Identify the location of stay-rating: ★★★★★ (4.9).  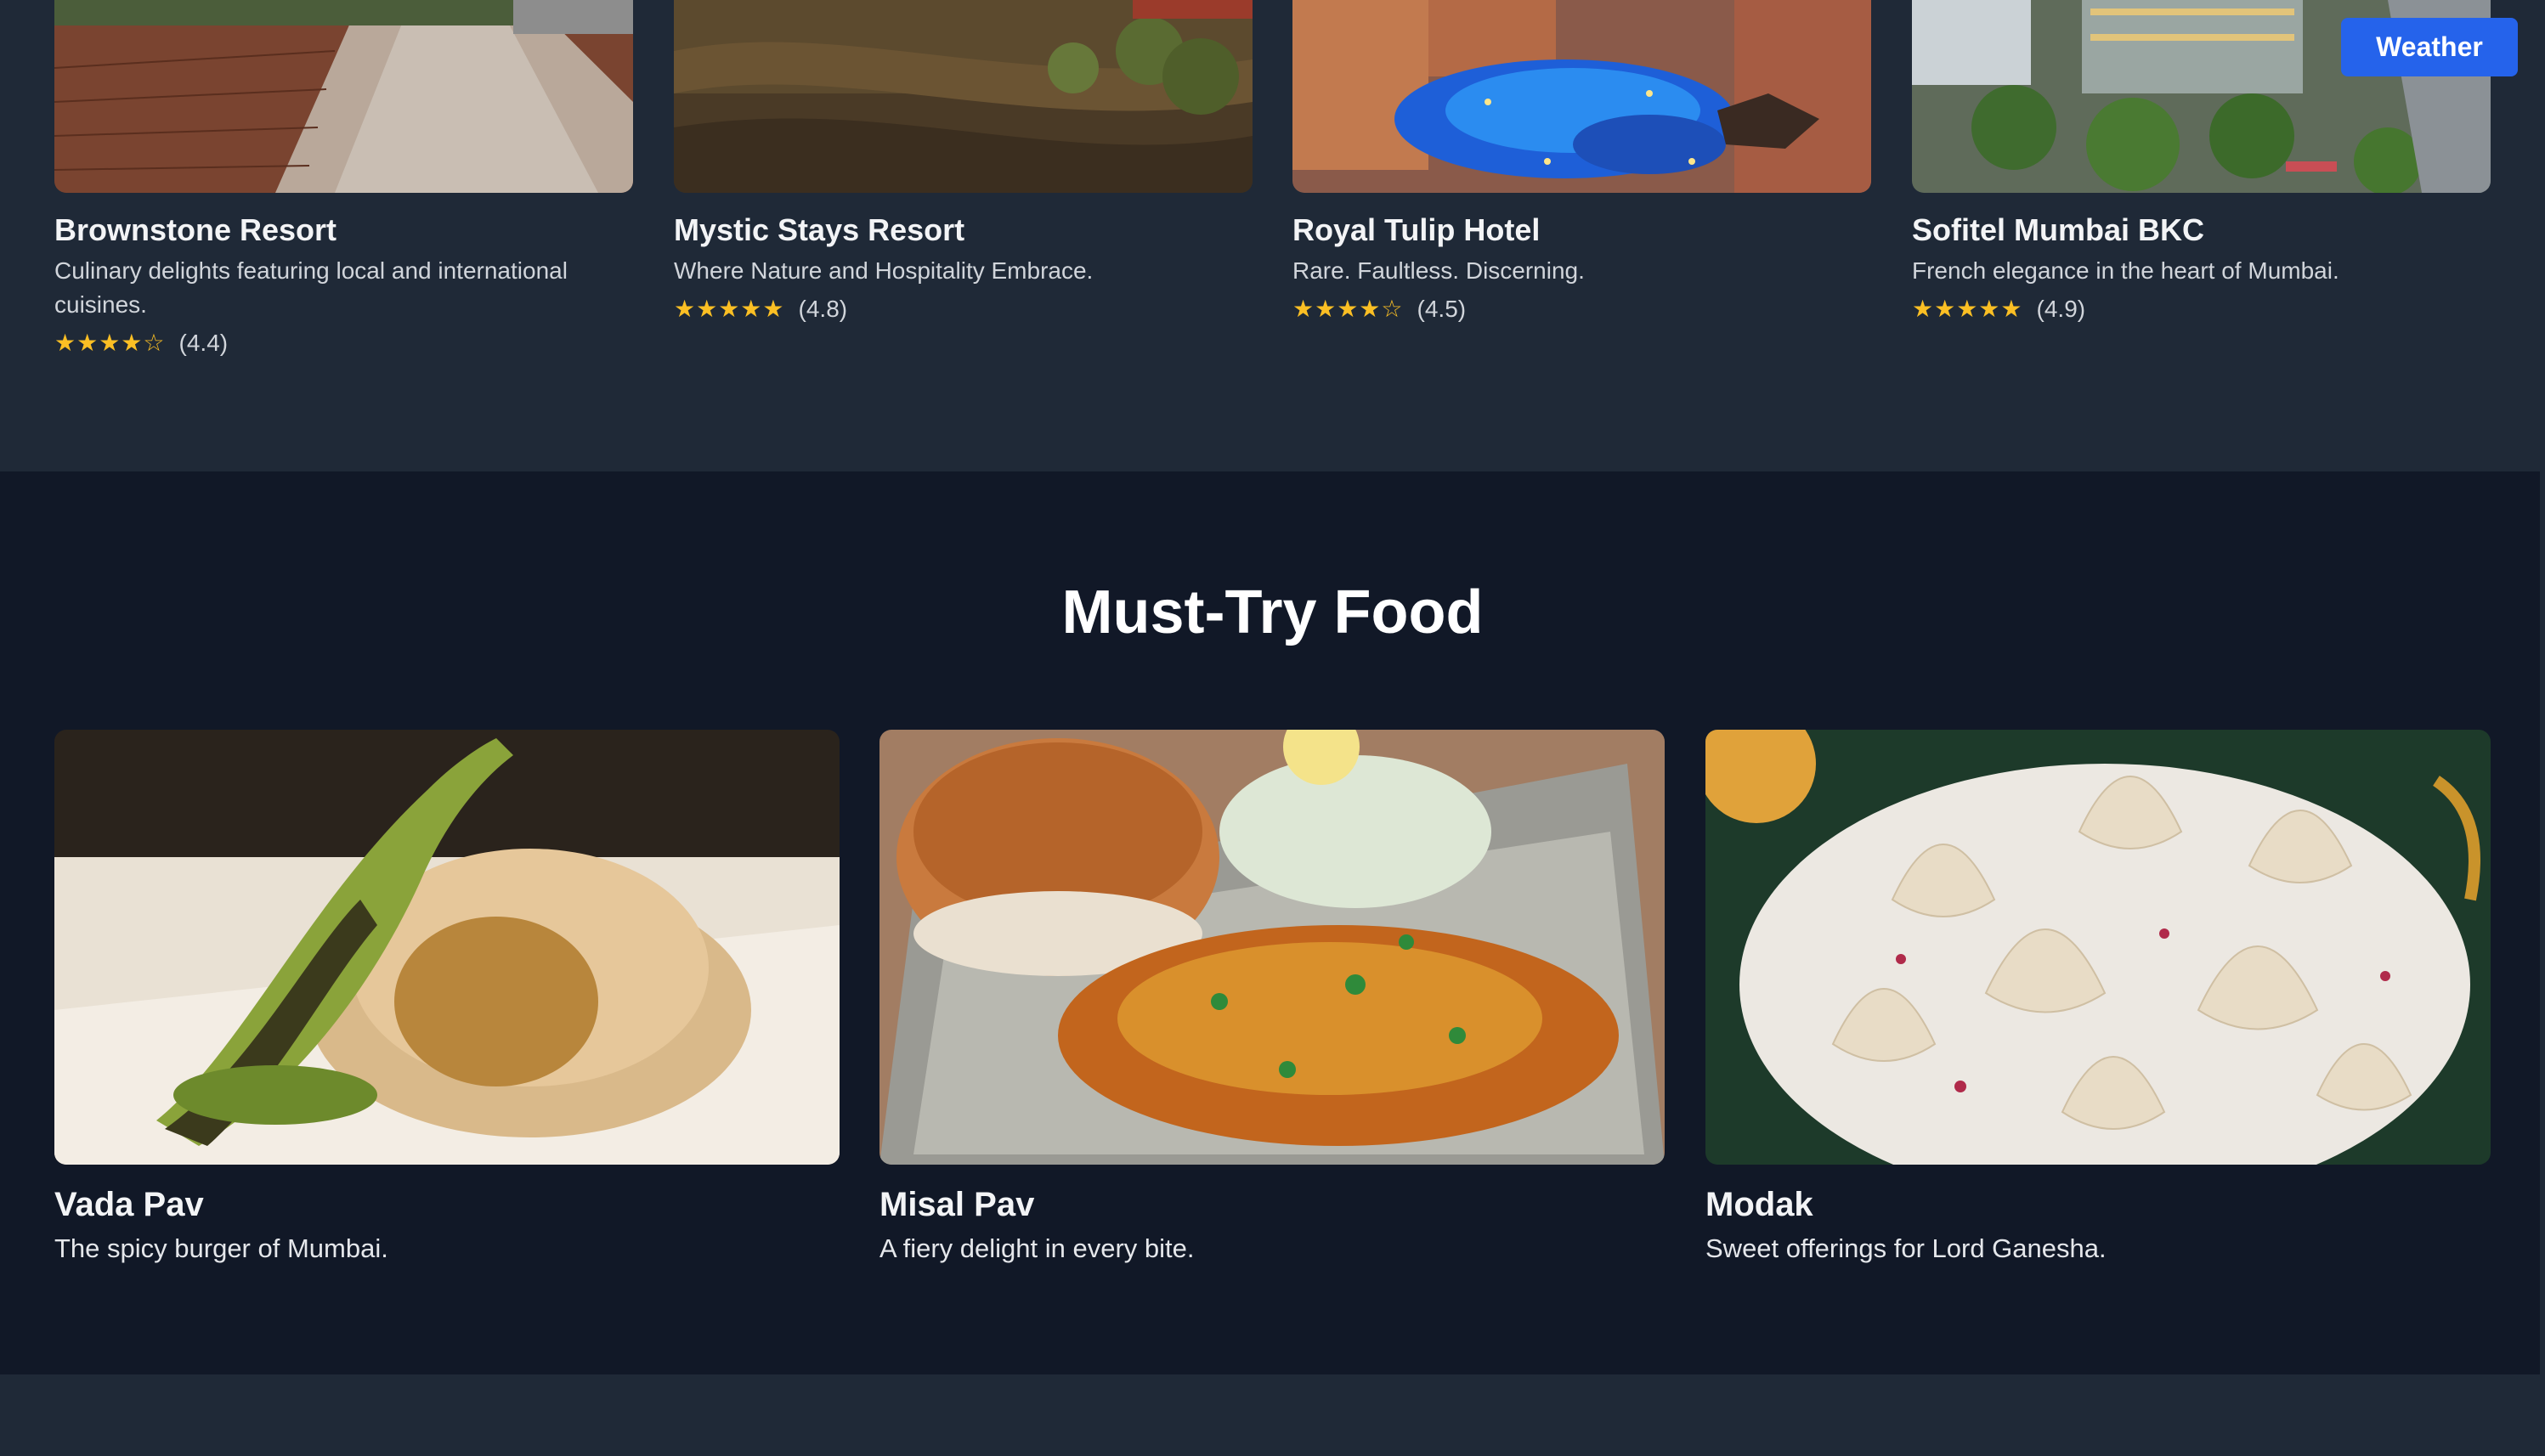
(1999, 309).